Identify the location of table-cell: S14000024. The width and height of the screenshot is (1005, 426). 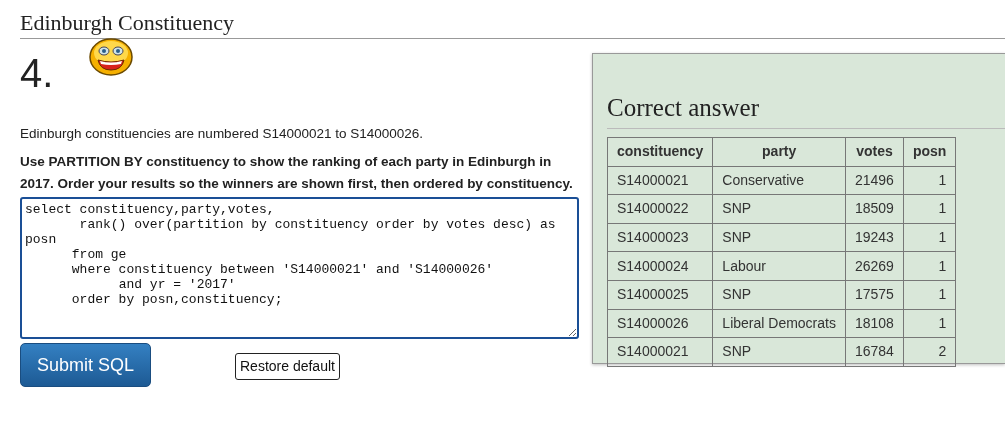
(660, 266).